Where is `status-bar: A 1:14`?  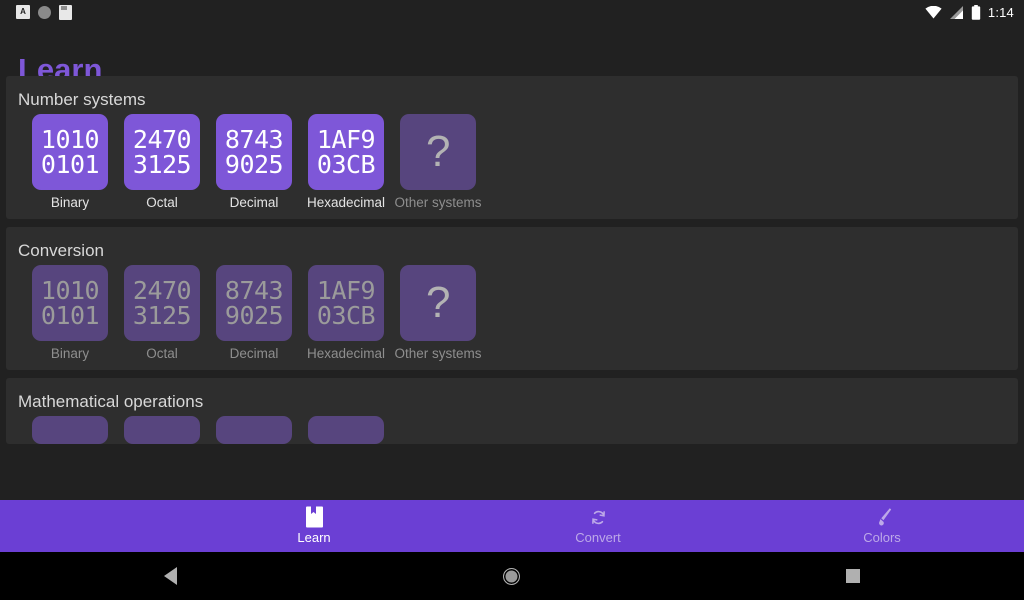 status-bar: A 1:14 is located at coordinates (512, 12).